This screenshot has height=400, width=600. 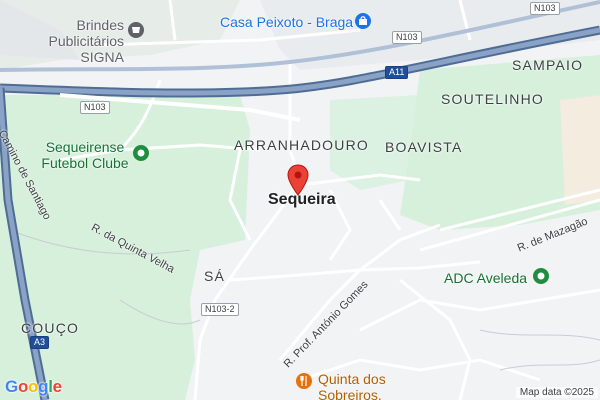 What do you see at coordinates (580, 150) in the screenshot?
I see `sand-area` at bounding box center [580, 150].